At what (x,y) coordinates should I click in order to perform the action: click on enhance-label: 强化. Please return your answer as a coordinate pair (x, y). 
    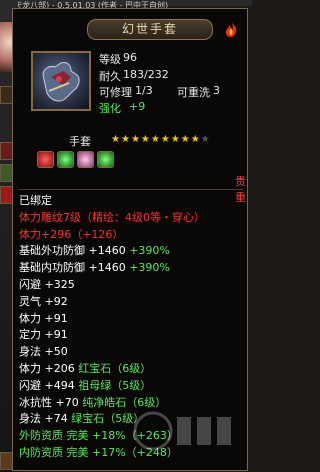
    Looking at the image, I should click on (110, 108).